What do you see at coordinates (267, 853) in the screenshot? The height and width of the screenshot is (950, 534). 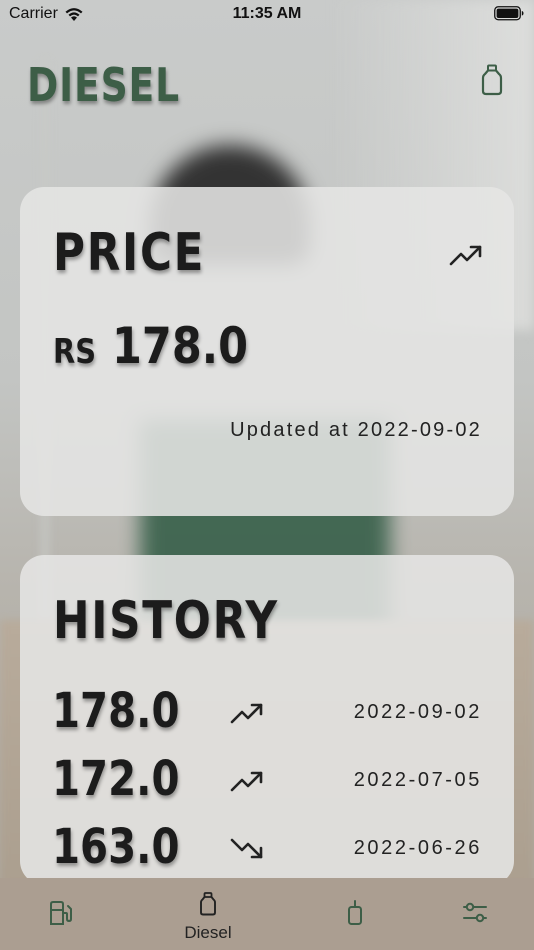 I see `history-row: 163.0 2022-06-26` at bounding box center [267, 853].